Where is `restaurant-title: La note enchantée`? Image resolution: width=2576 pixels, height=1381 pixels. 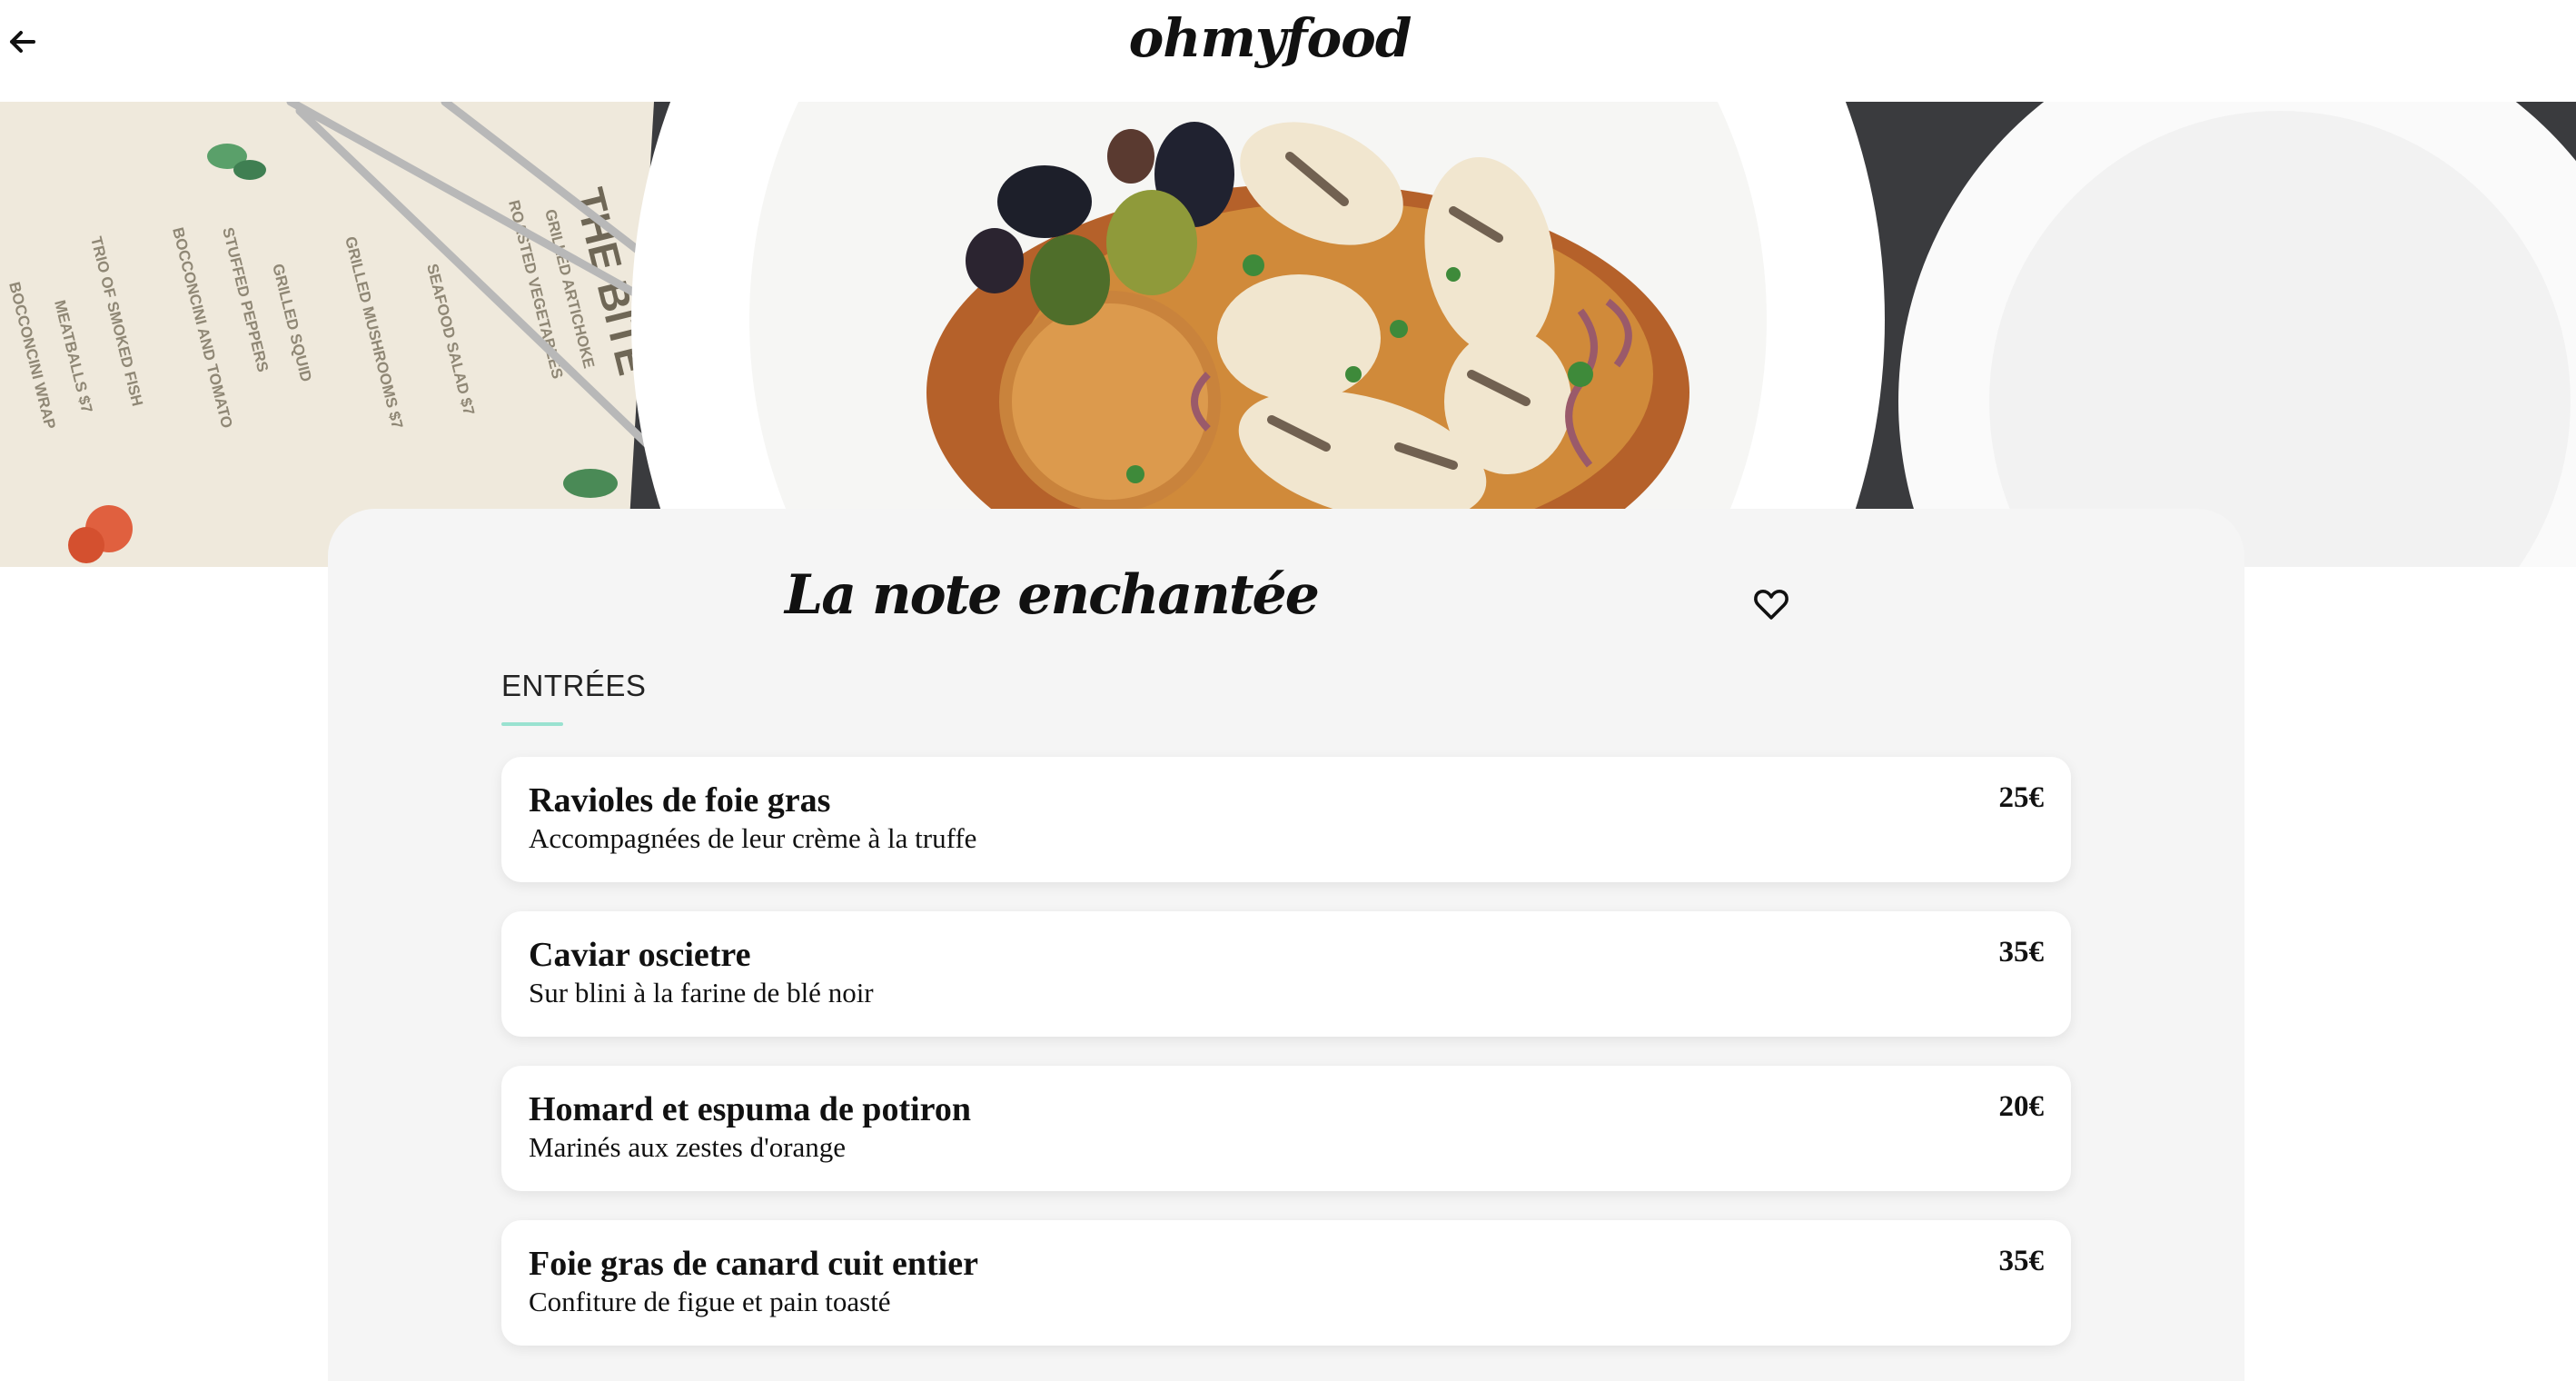
restaurant-title: La note enchantée is located at coordinates (1052, 595).